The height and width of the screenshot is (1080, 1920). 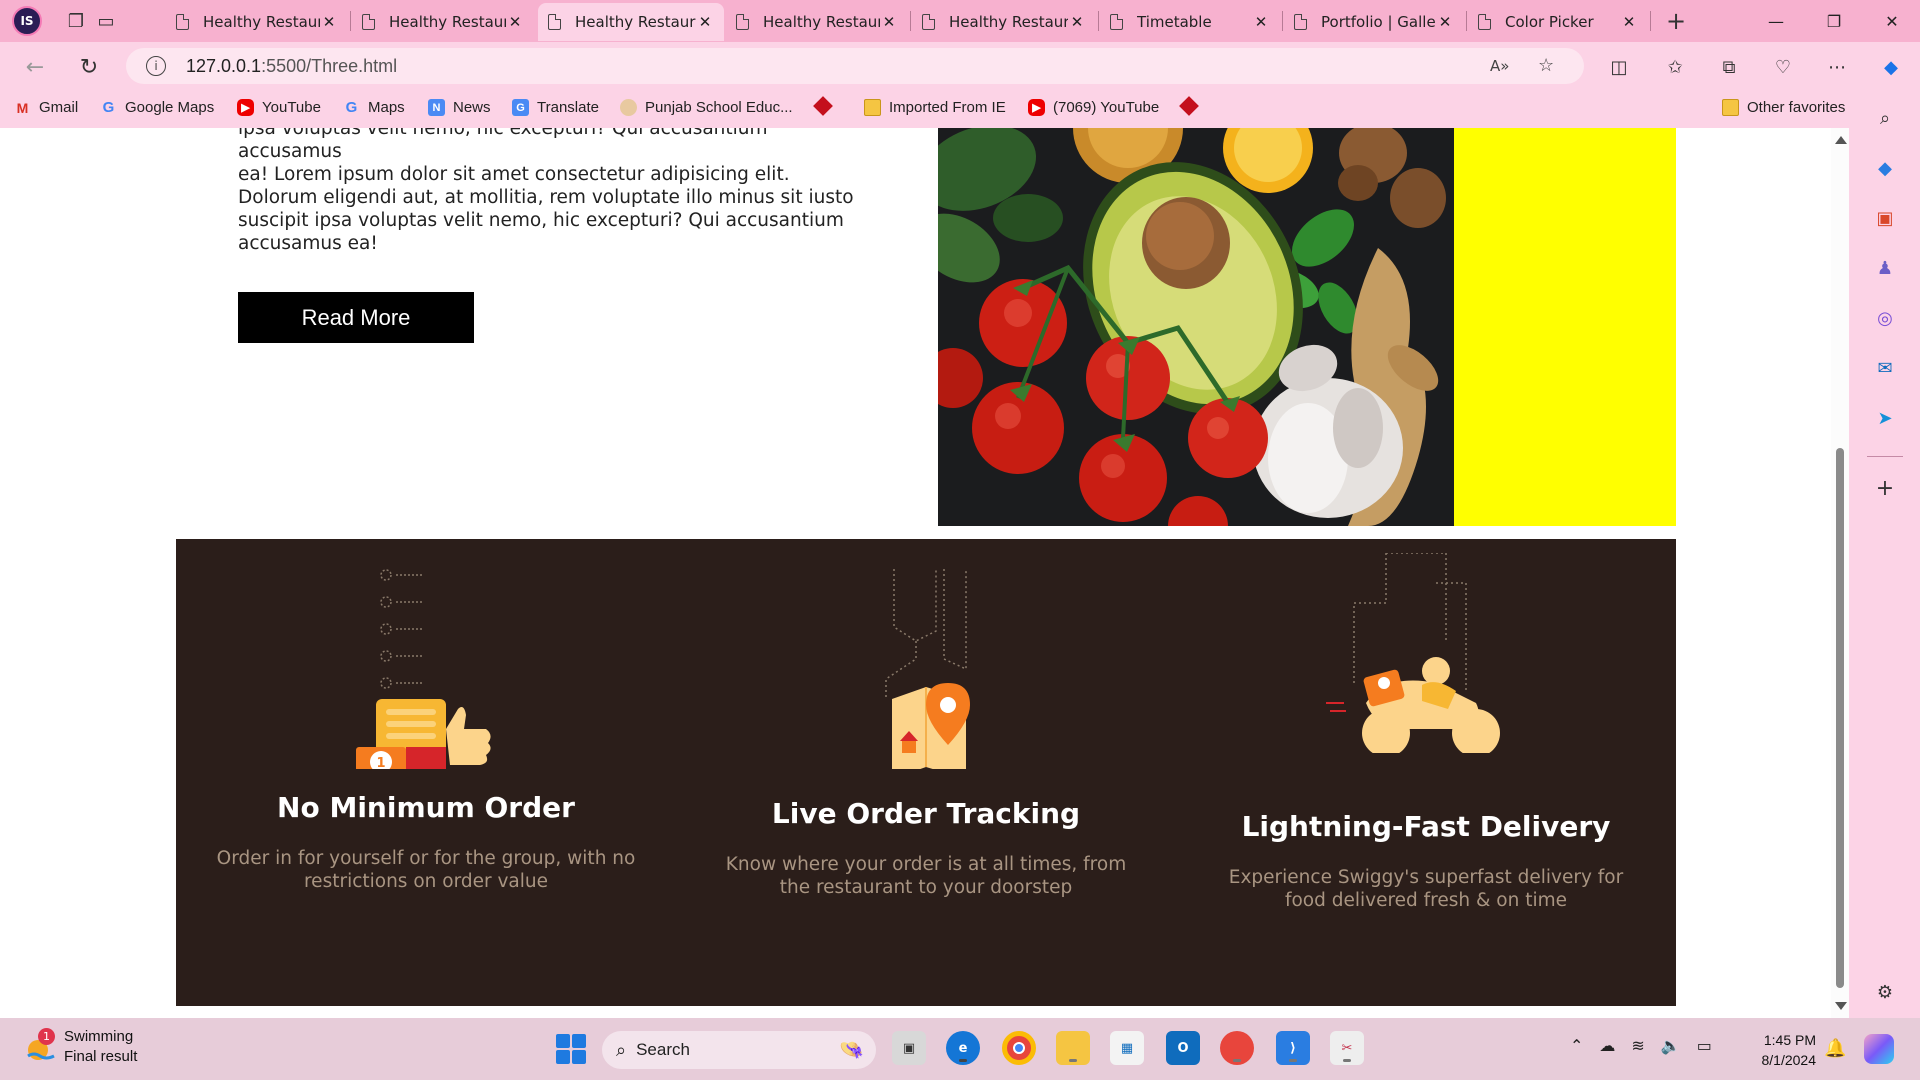 What do you see at coordinates (1190, 22) in the screenshot?
I see `tab-timetable: Timetable ✕` at bounding box center [1190, 22].